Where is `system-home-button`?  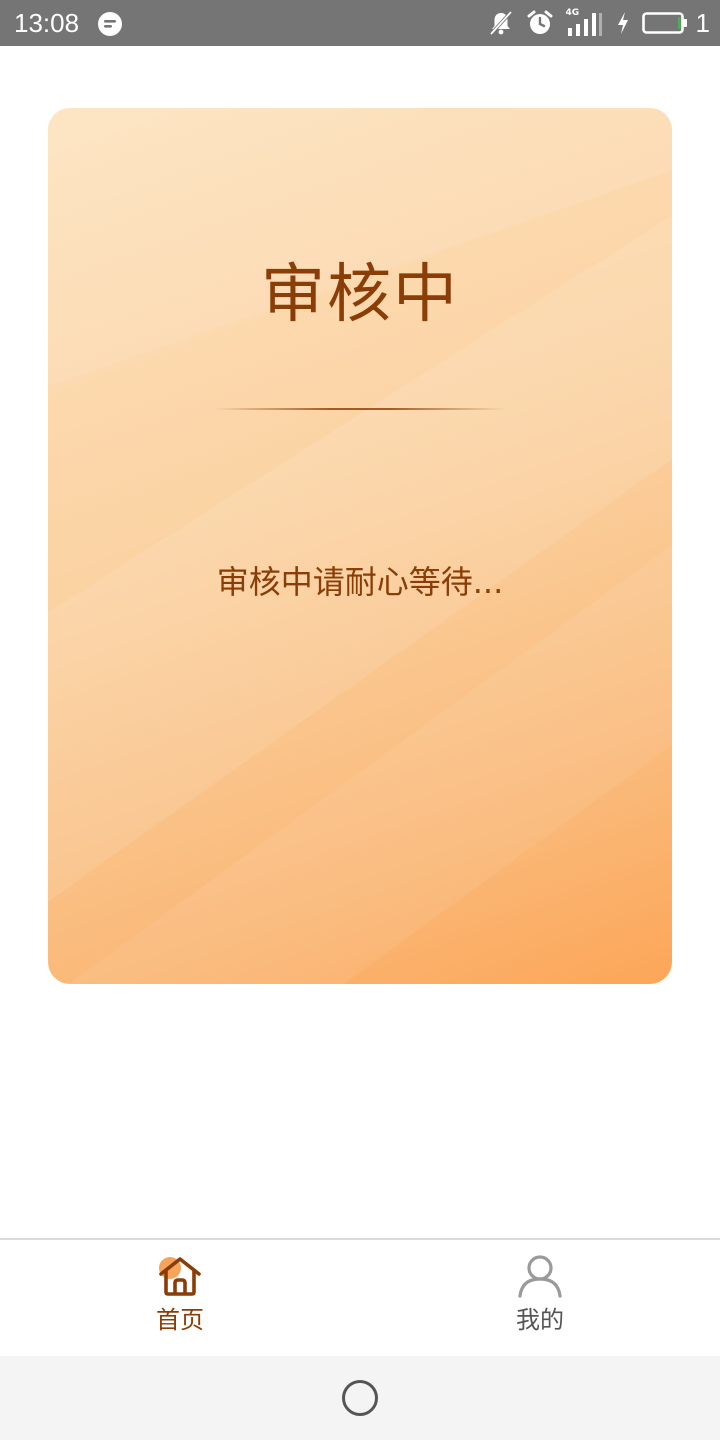 system-home-button is located at coordinates (360, 1398).